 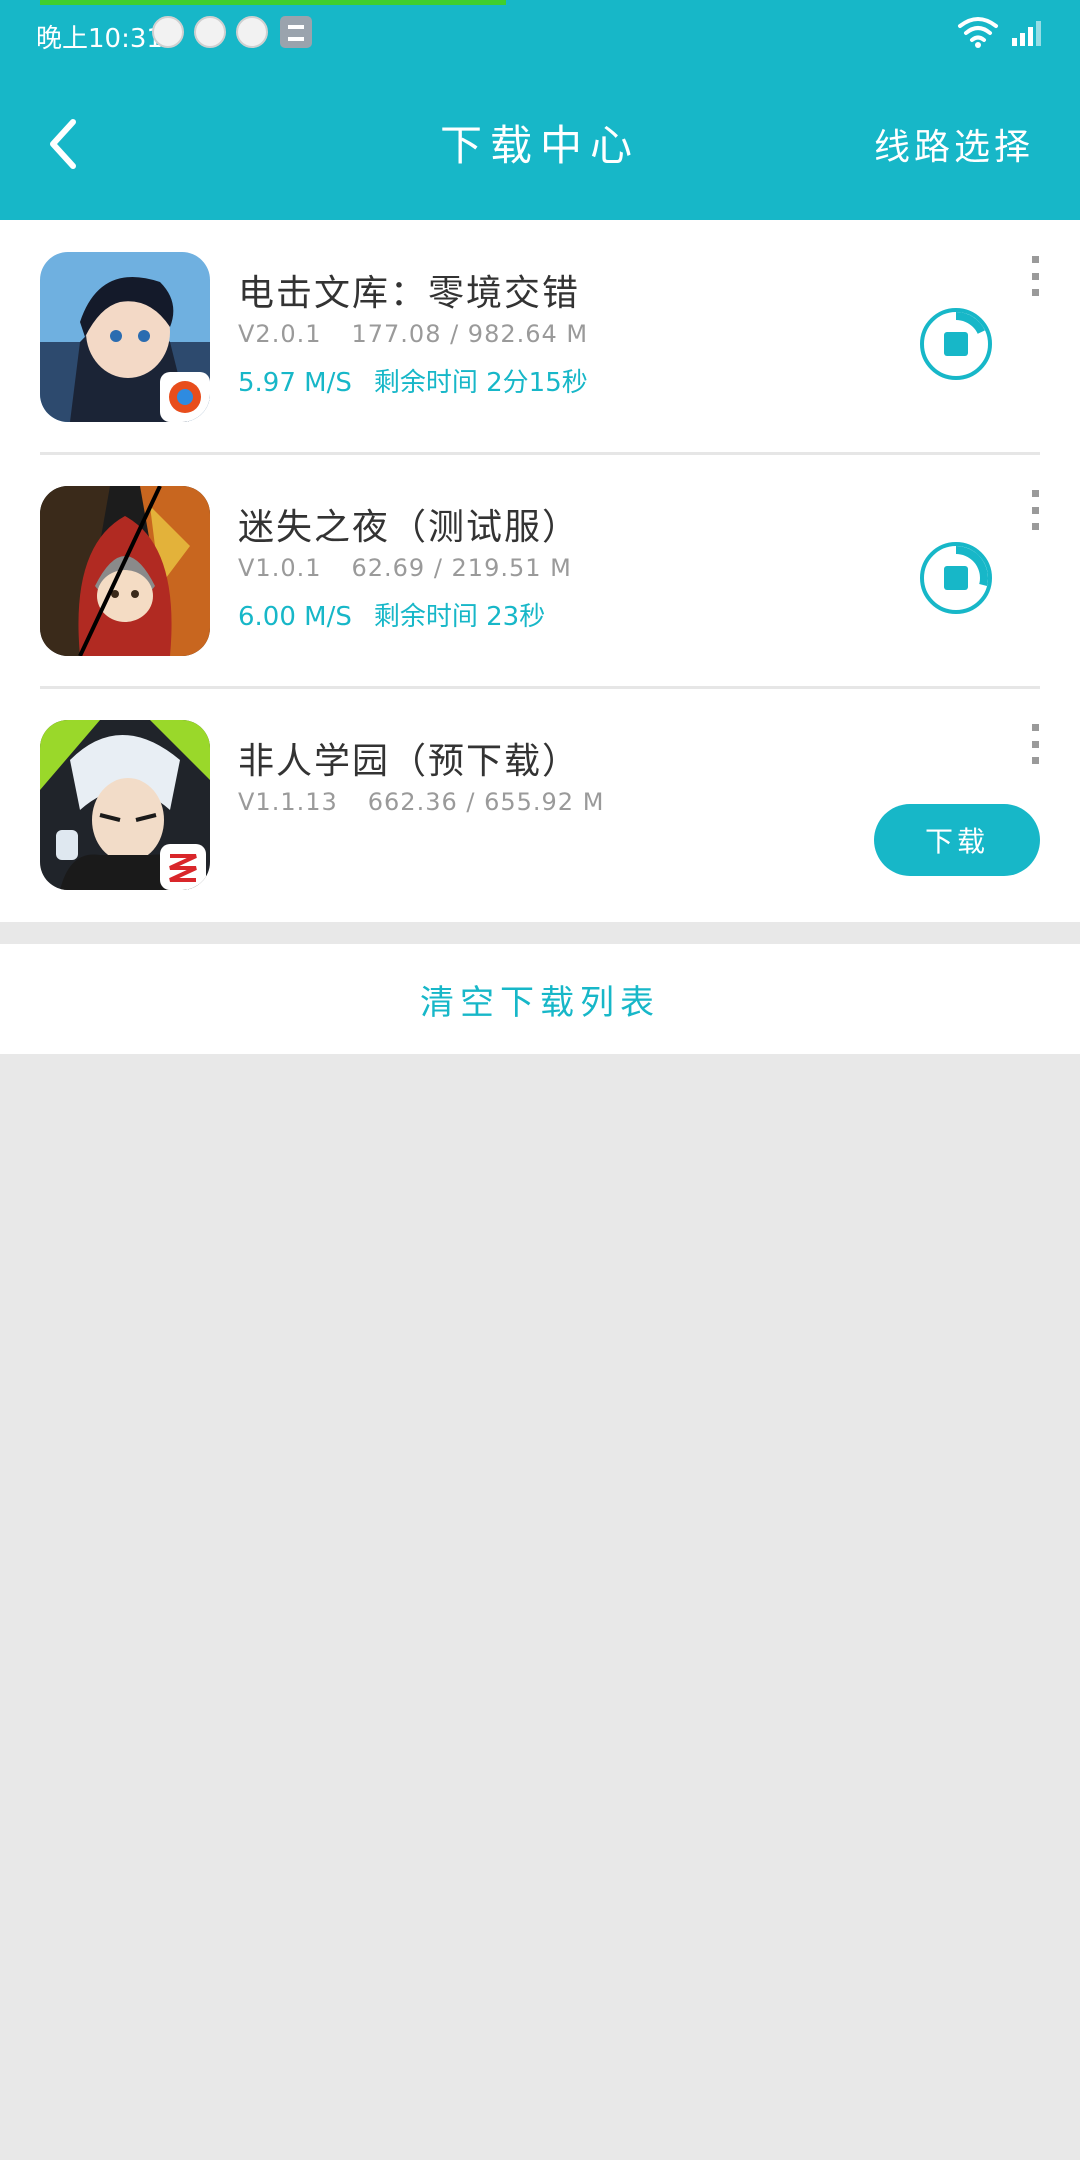 I want to click on app-version: V1.1.13, so click(x=288, y=802).